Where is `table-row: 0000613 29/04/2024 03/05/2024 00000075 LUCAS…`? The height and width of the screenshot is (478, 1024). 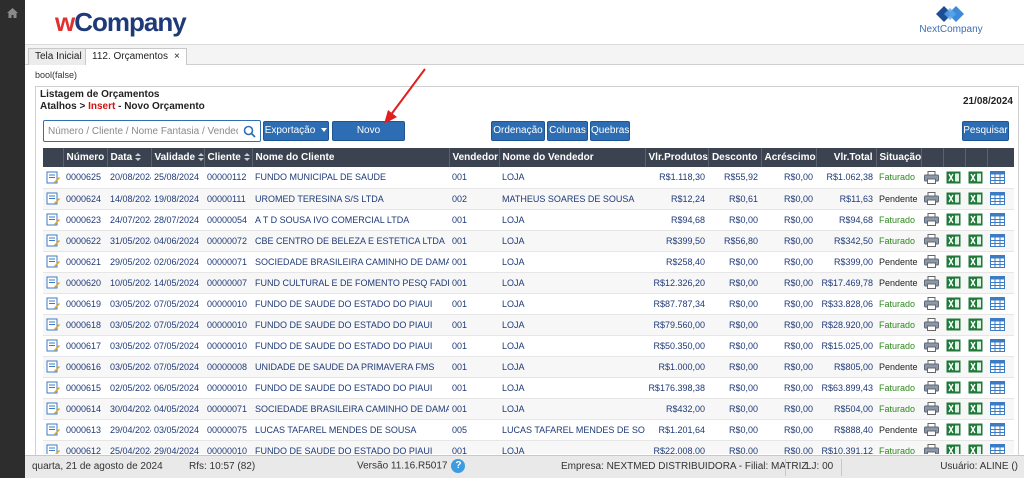
table-row: 0000613 29/04/2024 03/05/2024 00000075 LUCAS… is located at coordinates (528, 430).